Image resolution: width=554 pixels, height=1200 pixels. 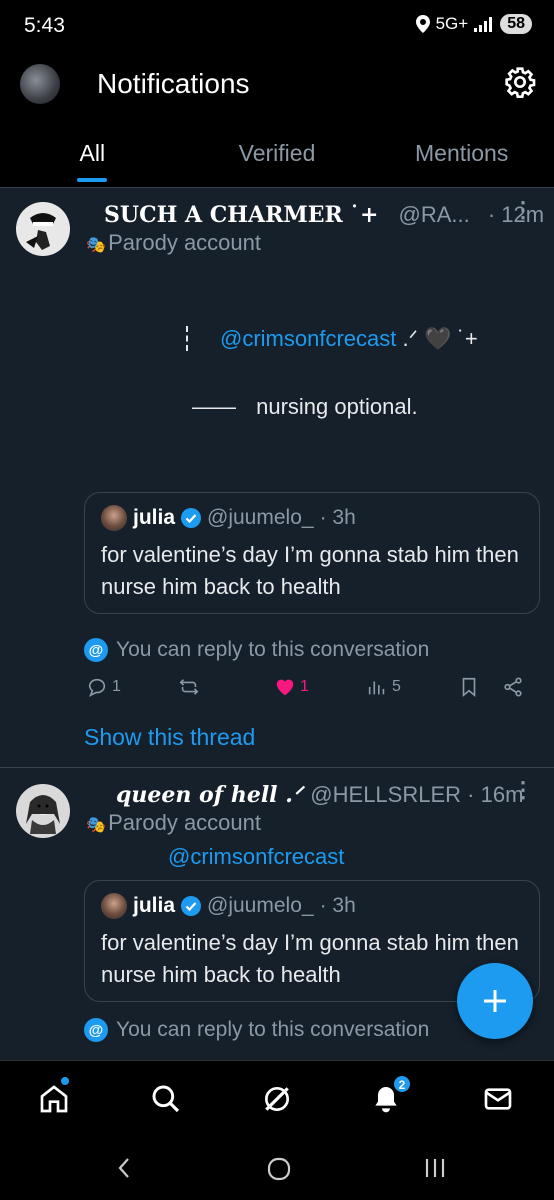 I want to click on post-header: SUCH A CHARMER ˙+ @RA... · 12m, so click(x=324, y=215).